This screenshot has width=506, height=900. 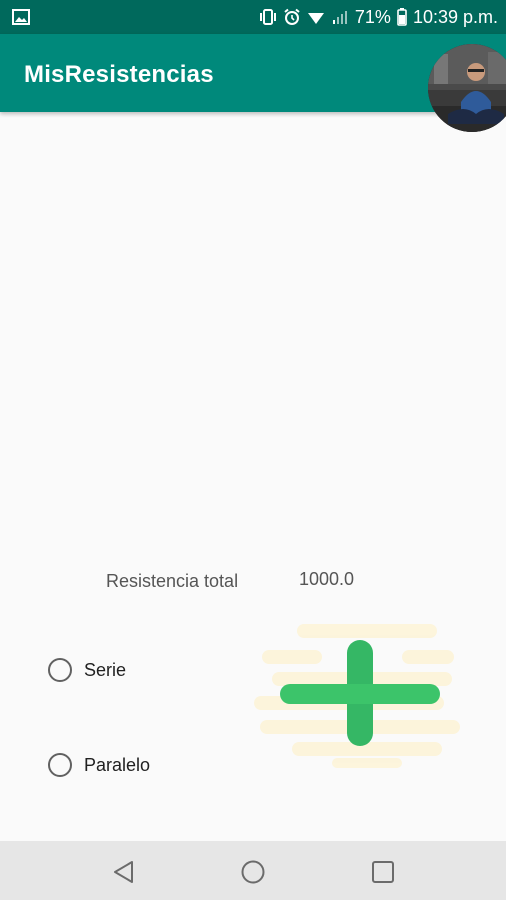 What do you see at coordinates (372, 16) in the screenshot?
I see `battery-percent: 71%` at bounding box center [372, 16].